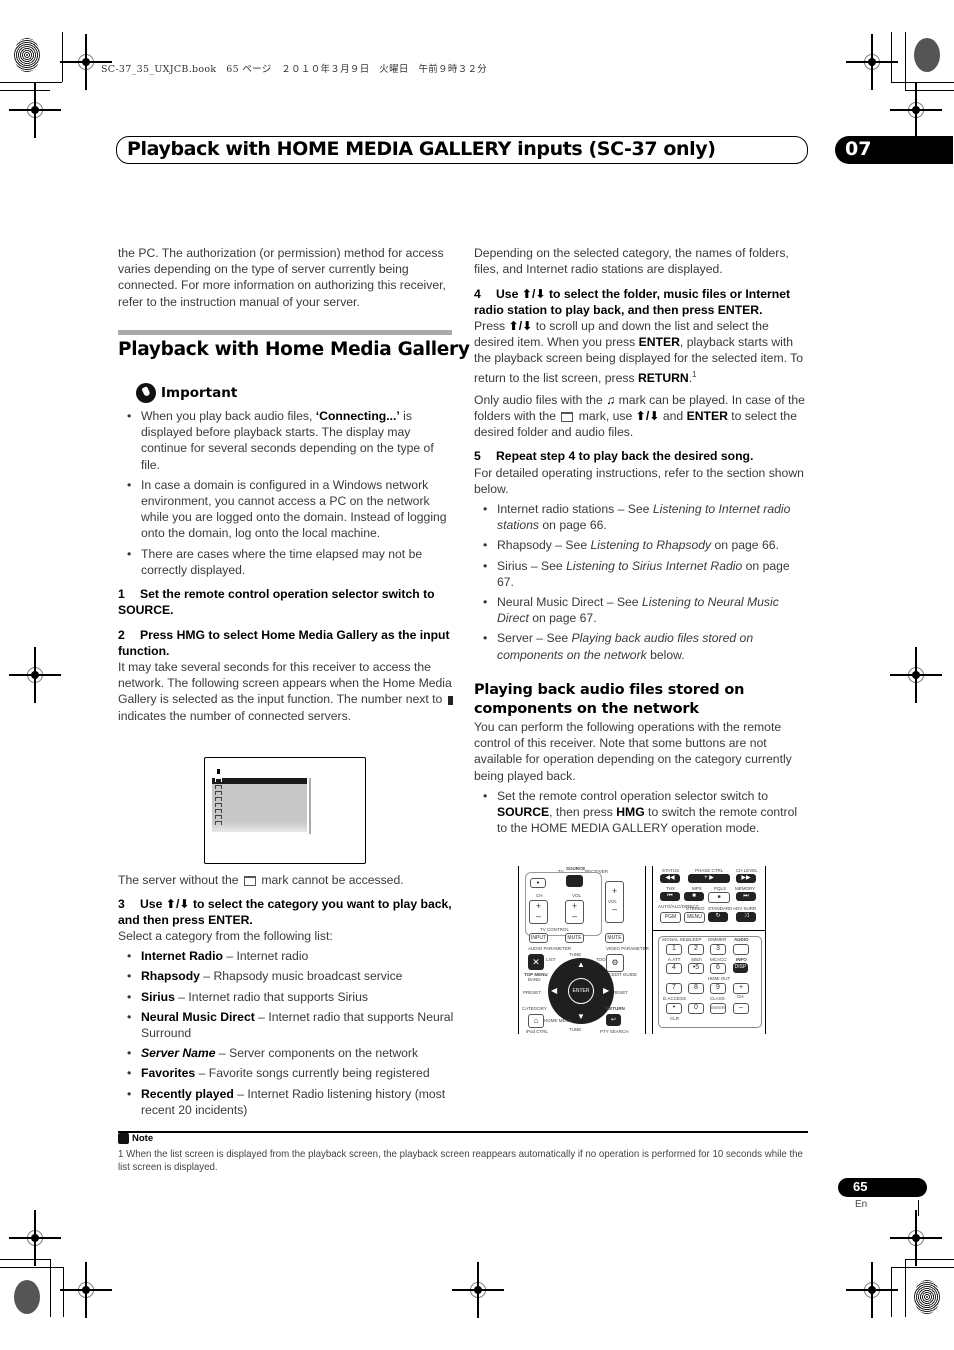  What do you see at coordinates (861, 1204) in the screenshot?
I see `language-code: En` at bounding box center [861, 1204].